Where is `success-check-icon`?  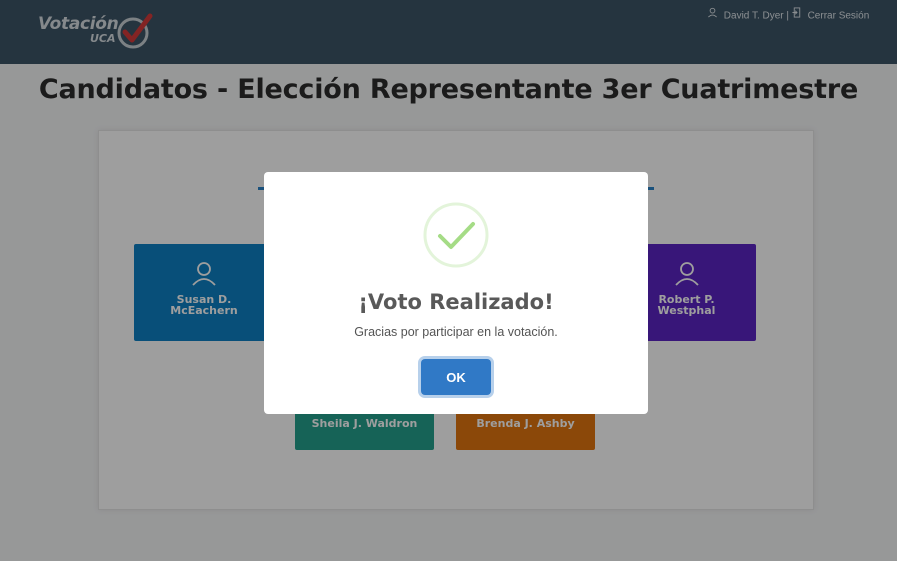
success-check-icon is located at coordinates (456, 235).